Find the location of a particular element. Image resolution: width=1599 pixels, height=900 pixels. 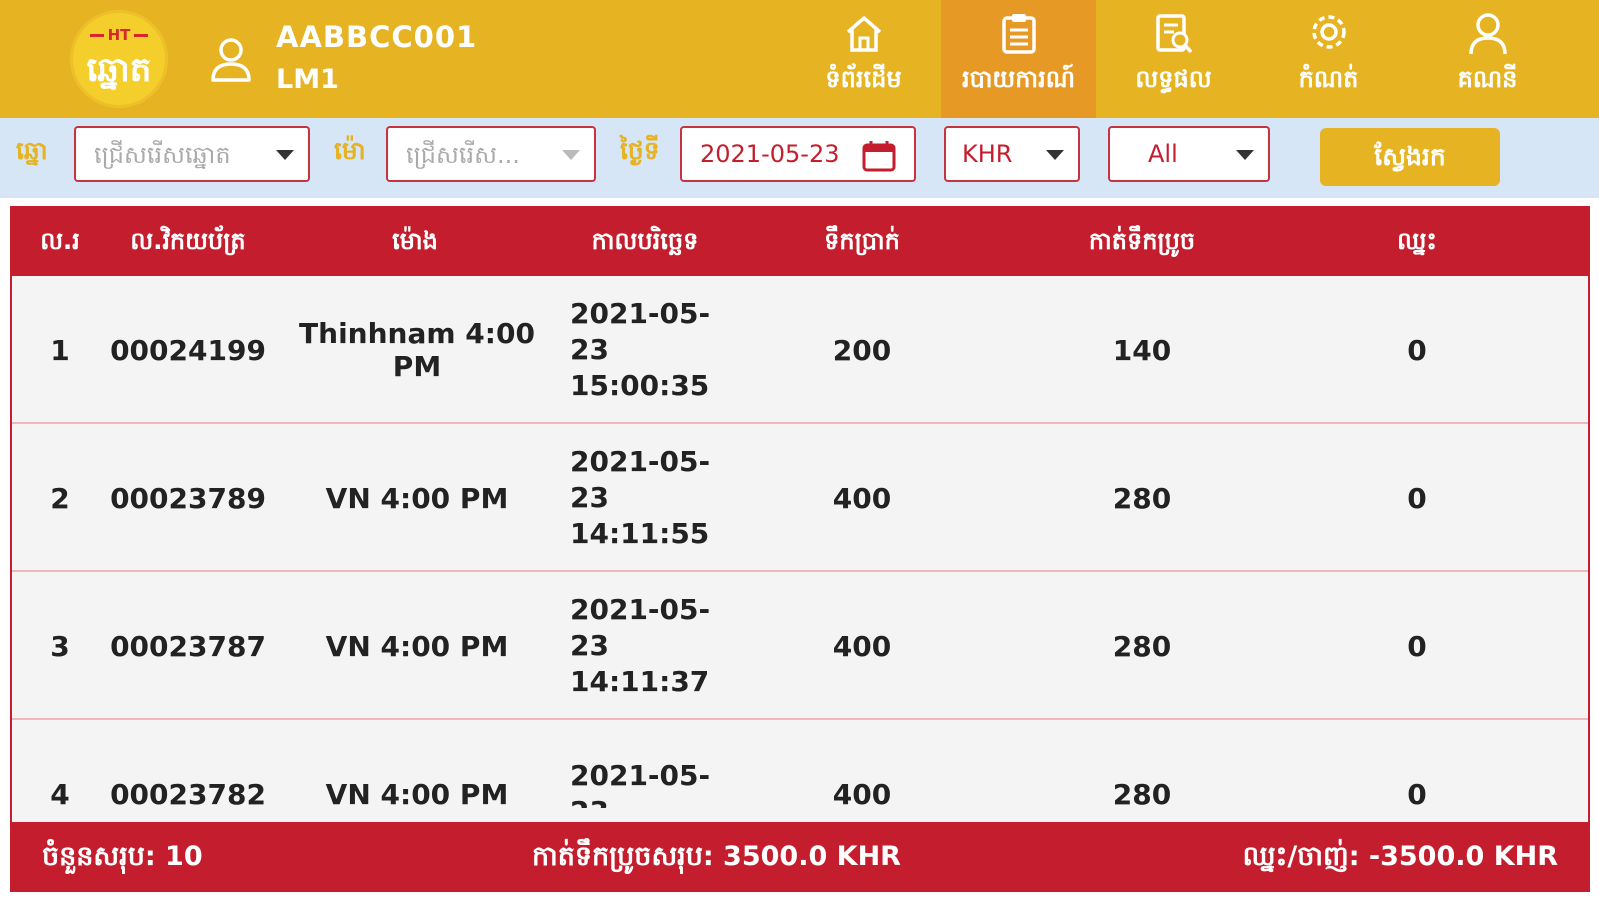

date-input: 2021-05-23 is located at coordinates (798, 154).